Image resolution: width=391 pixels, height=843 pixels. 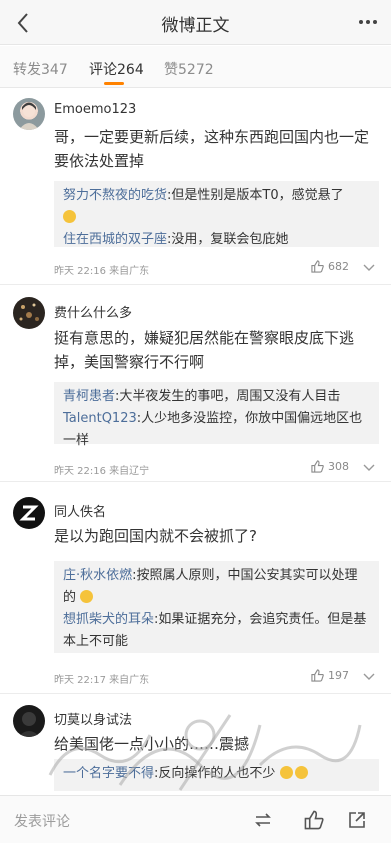 What do you see at coordinates (195, 819) in the screenshot?
I see `bottom-action-bar: 发表评论` at bounding box center [195, 819].